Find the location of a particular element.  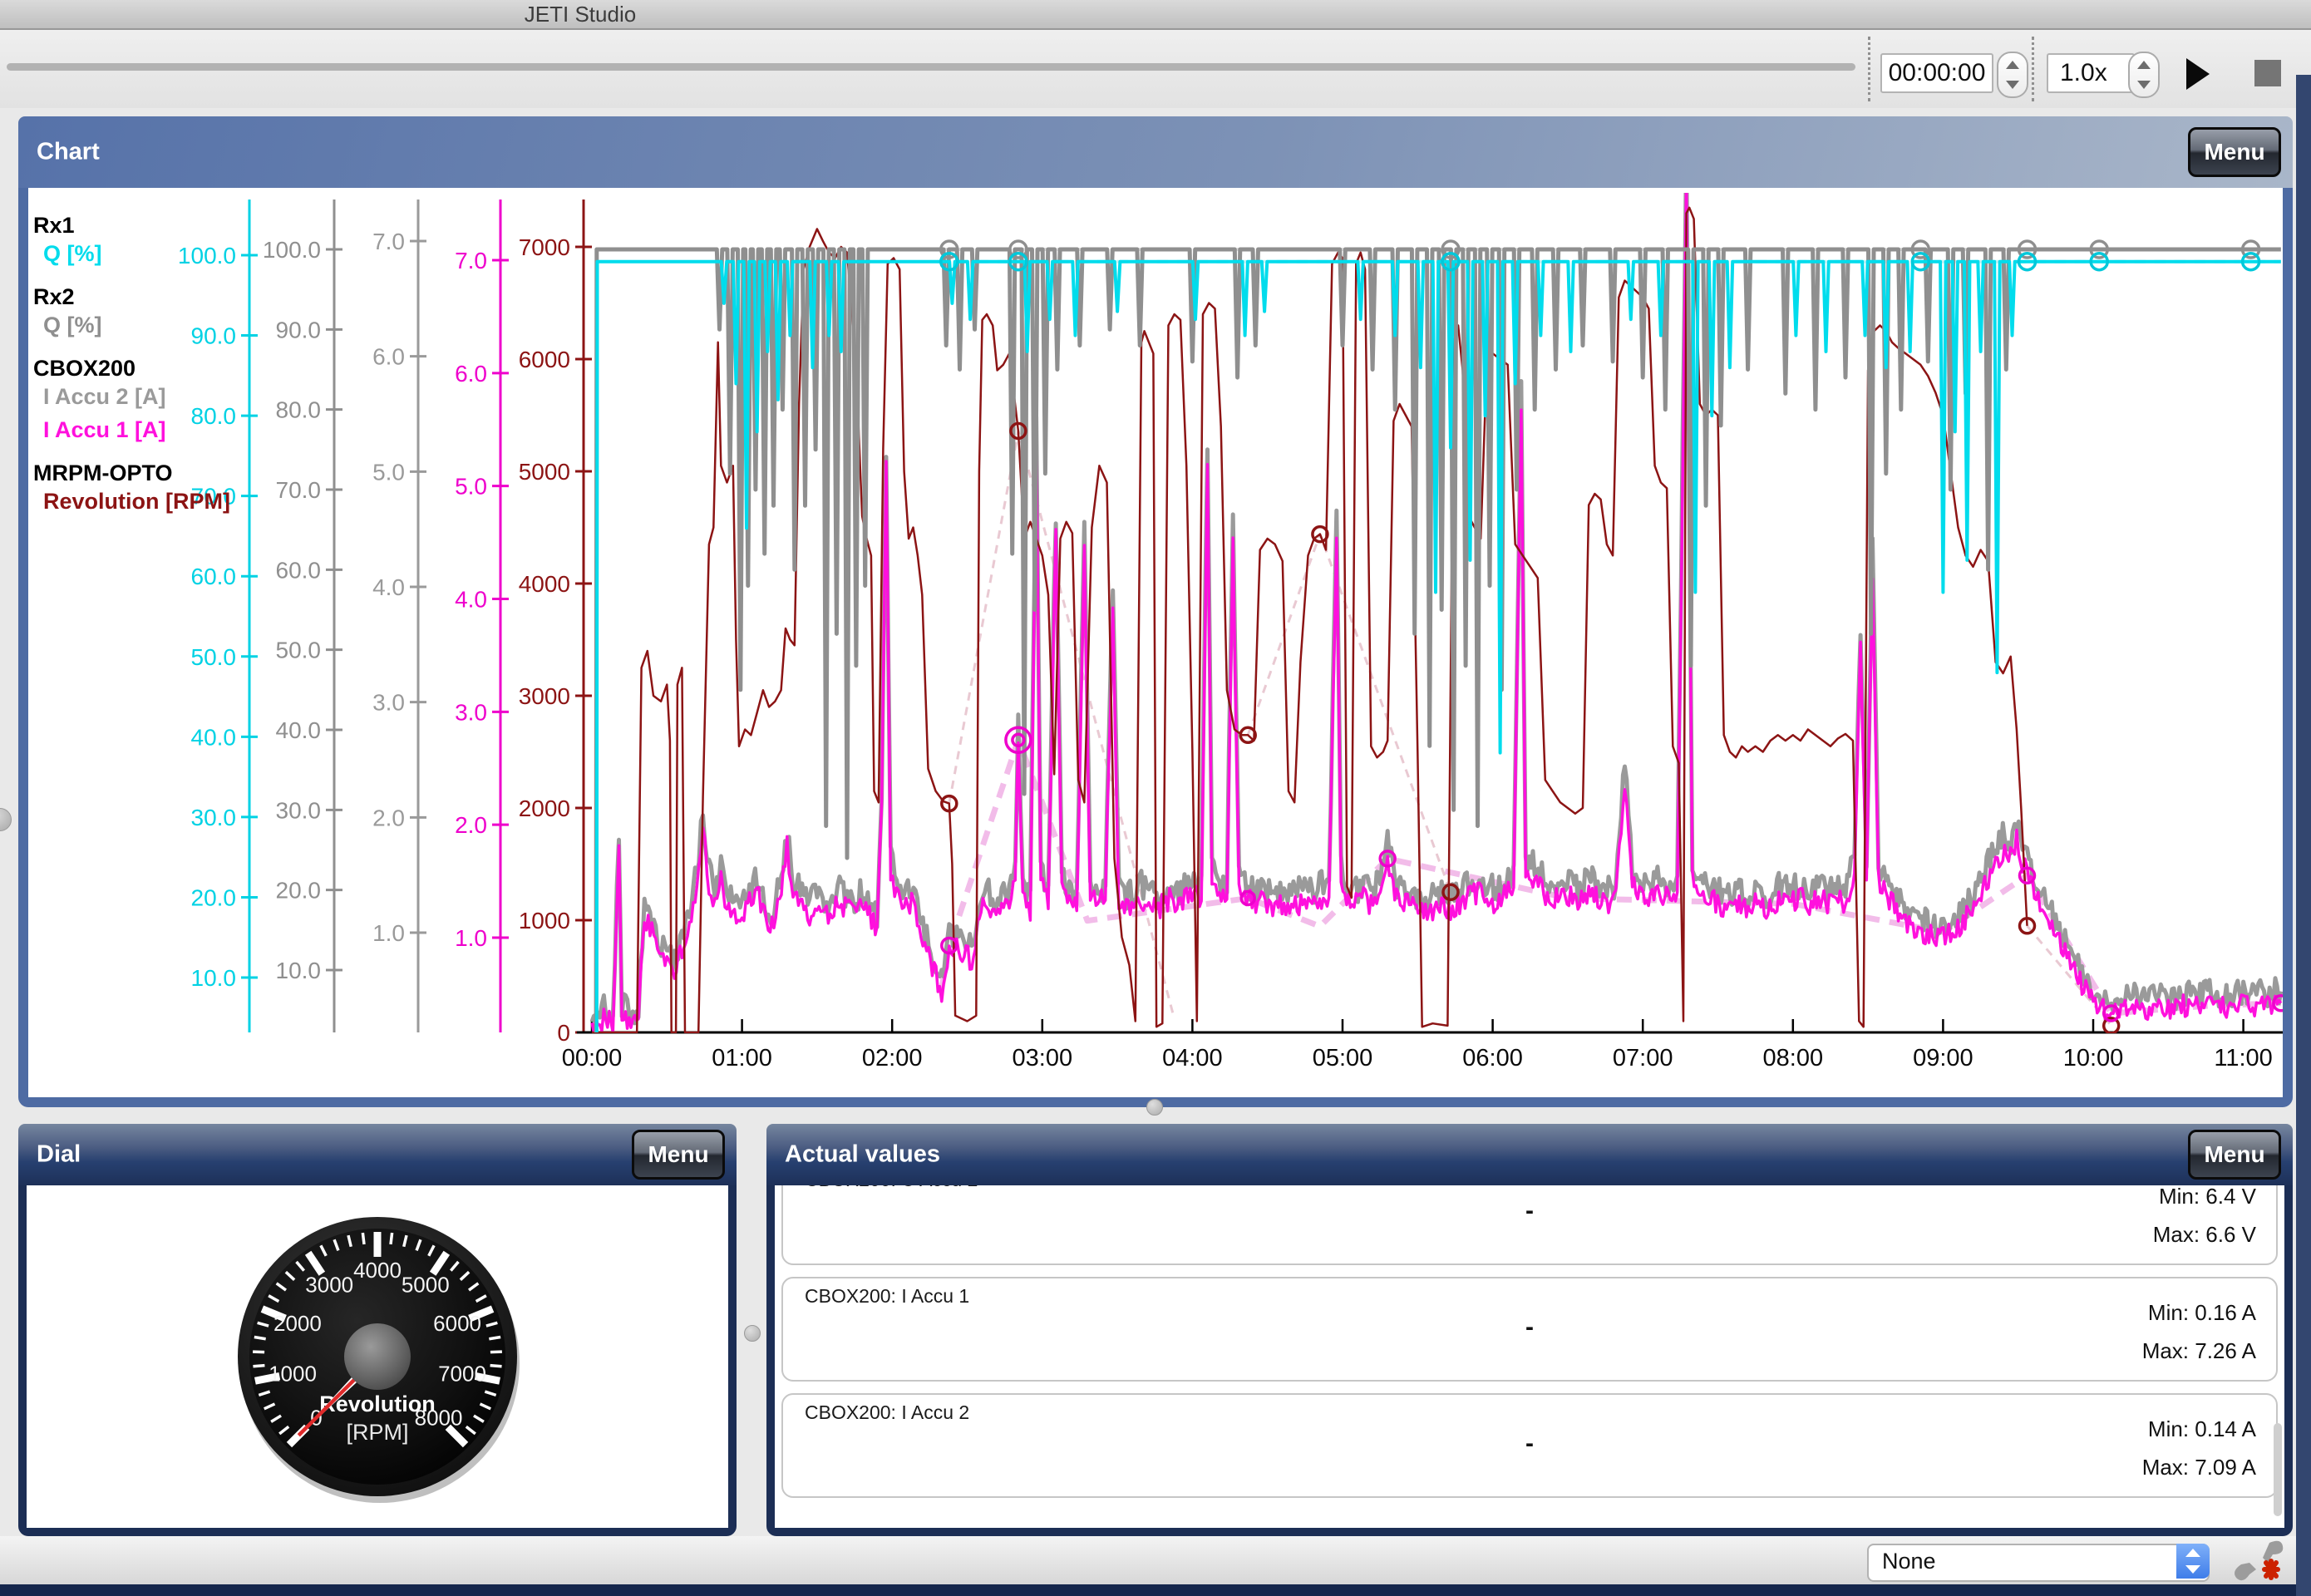

time-value: 00:00:00 is located at coordinates (1937, 72).